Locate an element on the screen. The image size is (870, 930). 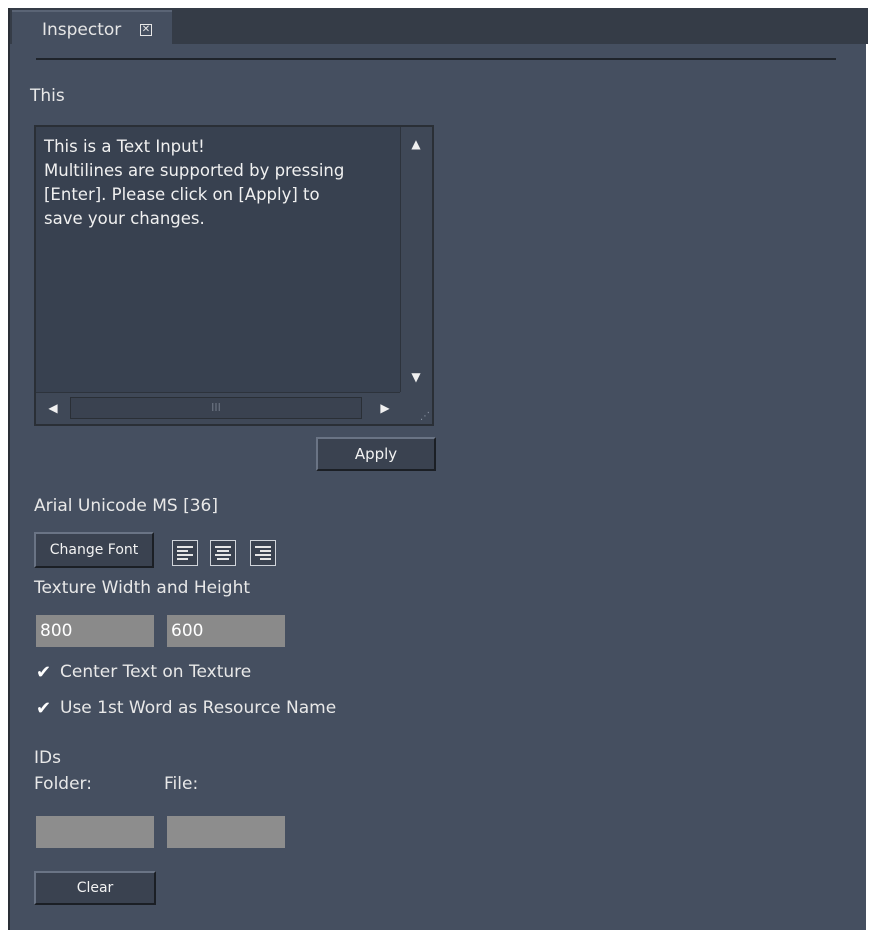
triangle-right-icon: ▶ is located at coordinates (385, 408).